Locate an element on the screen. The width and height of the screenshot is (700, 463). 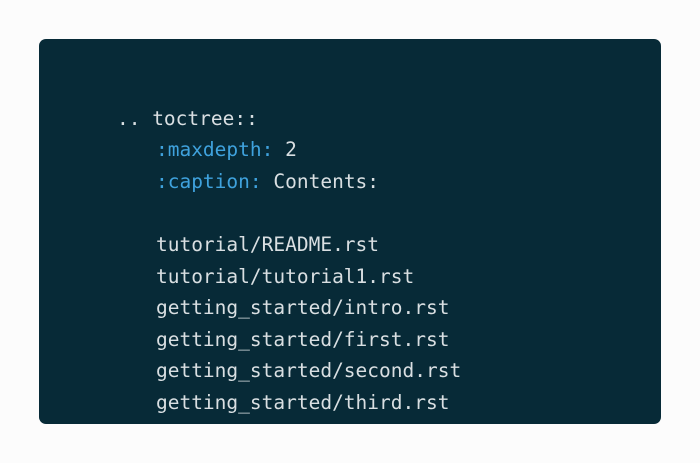
maxdepth-key: :maxdepth: is located at coordinates (214, 150).